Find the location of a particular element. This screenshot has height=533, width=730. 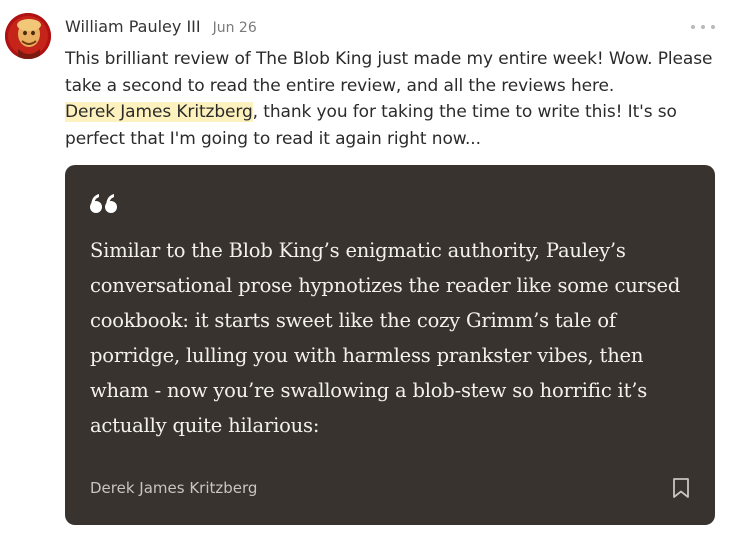

quotation-mark-icon is located at coordinates (104, 203).